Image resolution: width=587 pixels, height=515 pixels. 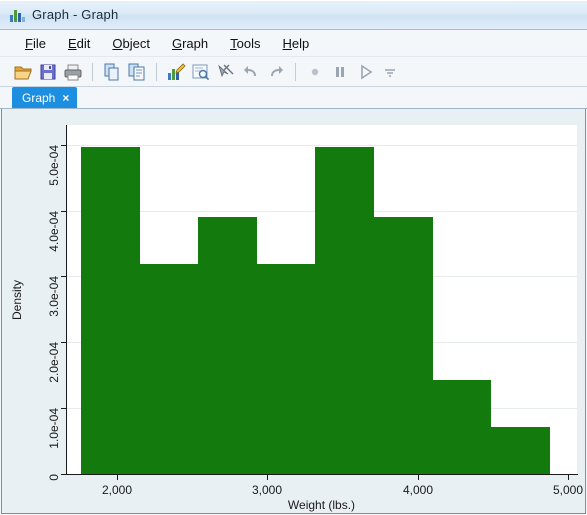 I want to click on x-axis, so click(x=322, y=474).